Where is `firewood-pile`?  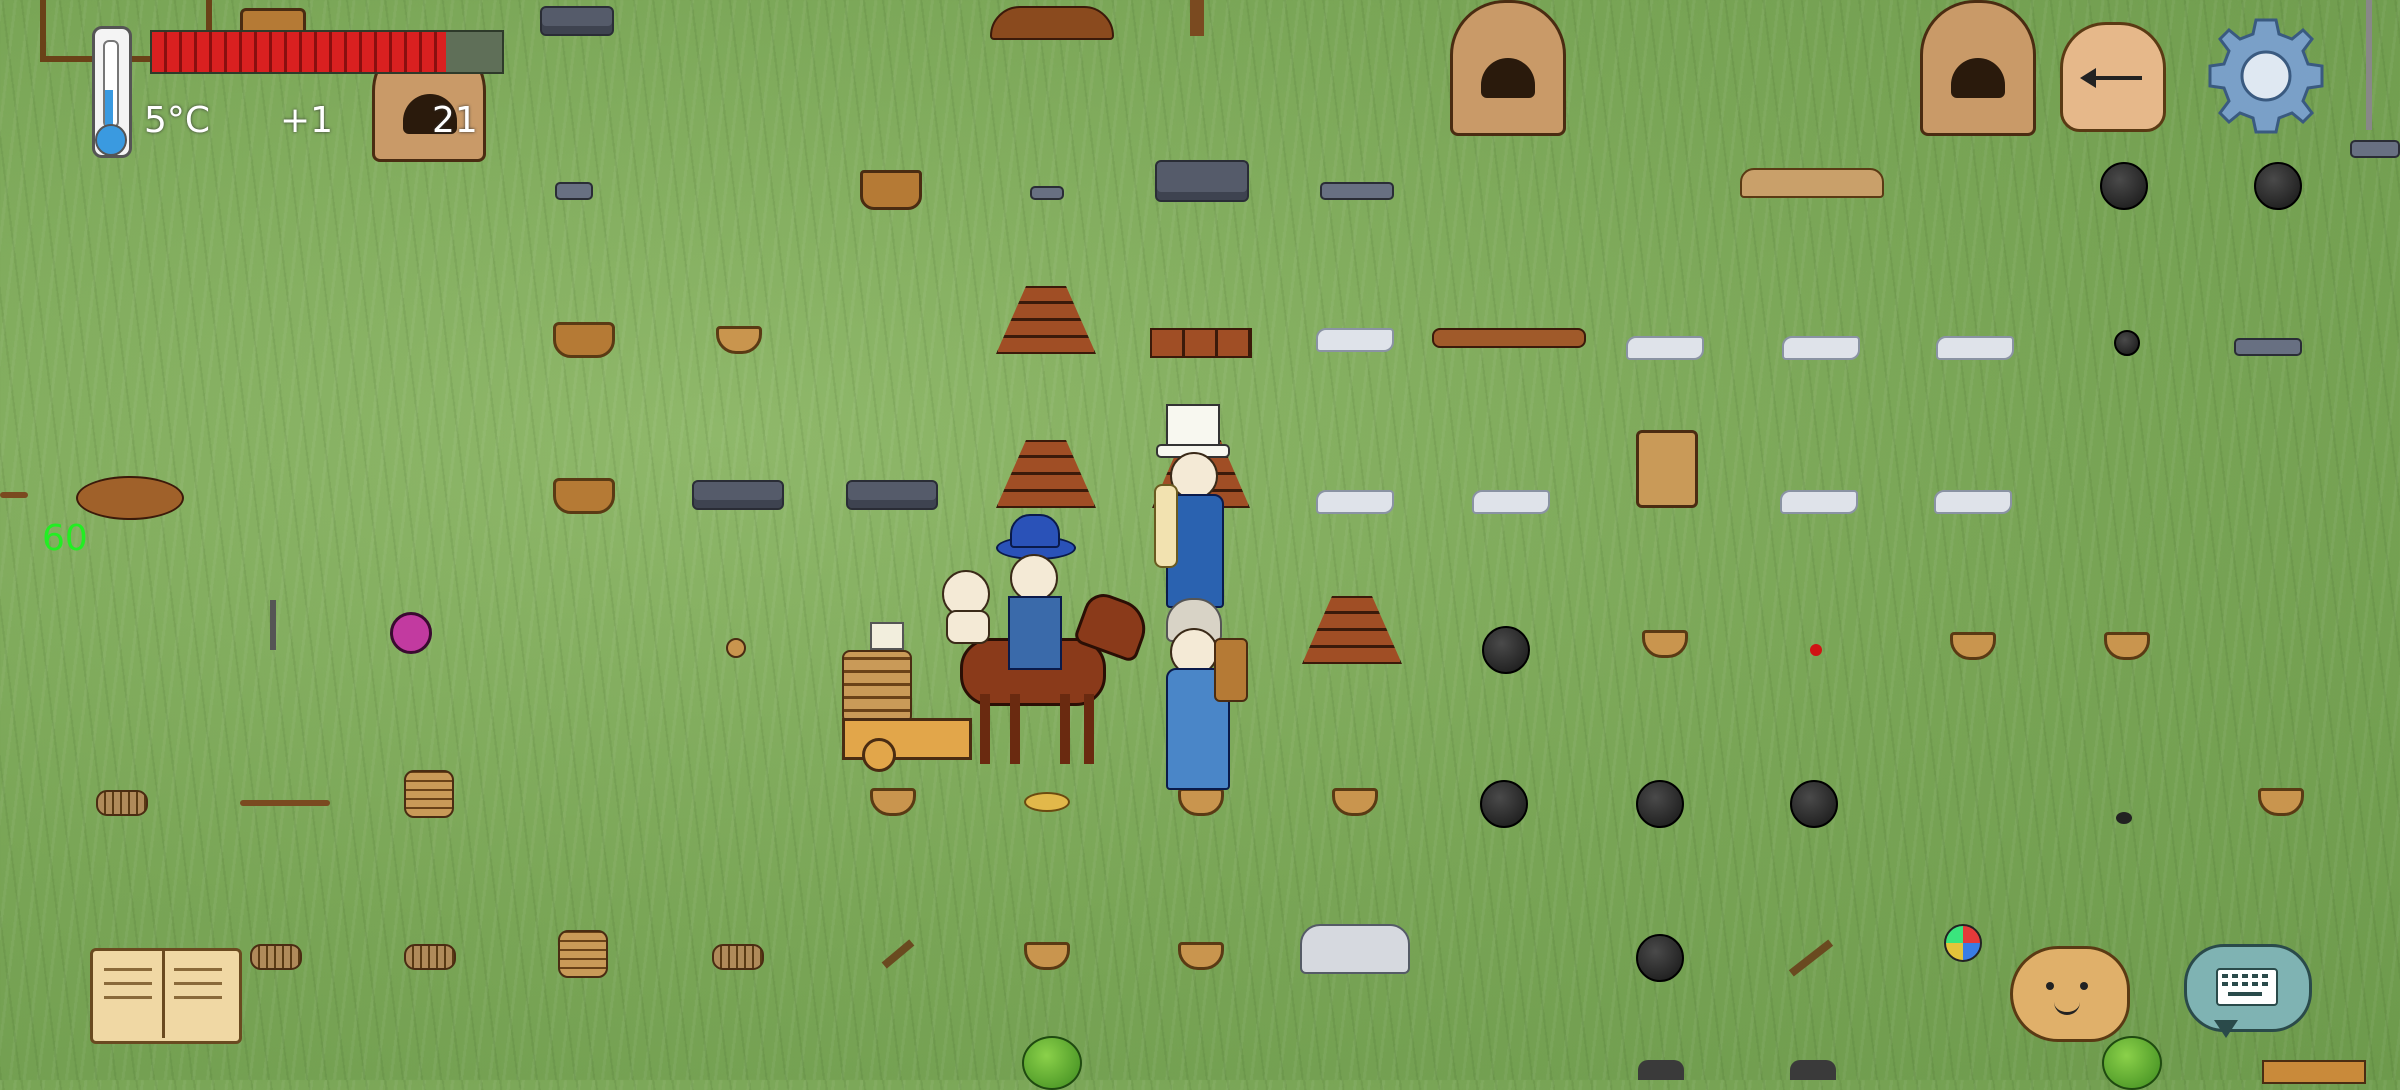
firewood-pile is located at coordinates (1052, 23).